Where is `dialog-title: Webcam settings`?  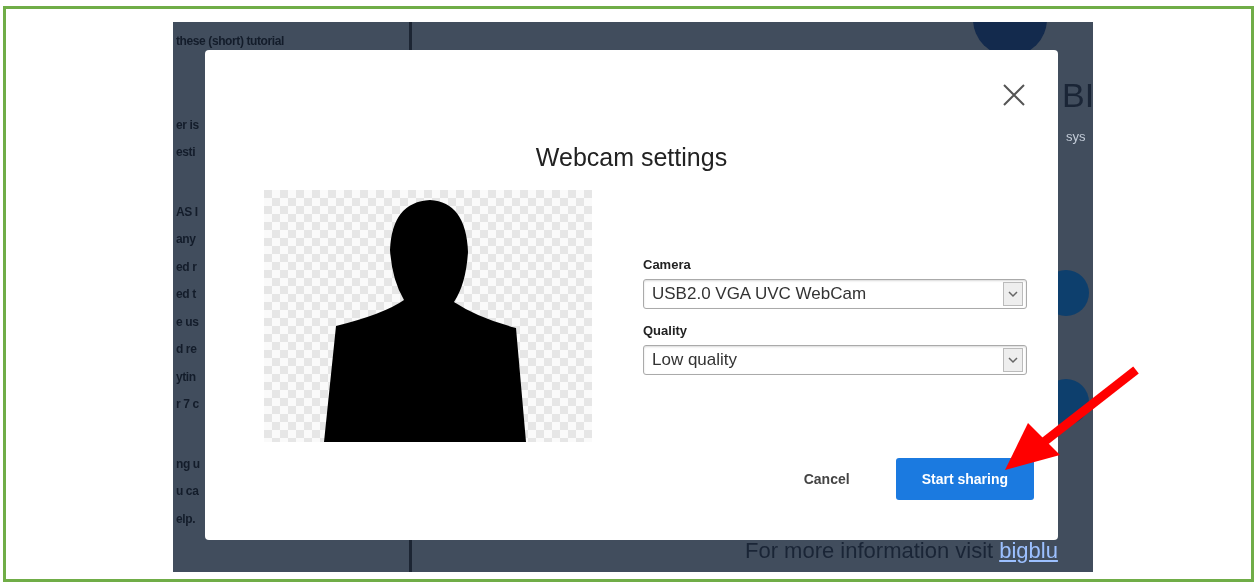 dialog-title: Webcam settings is located at coordinates (631, 157).